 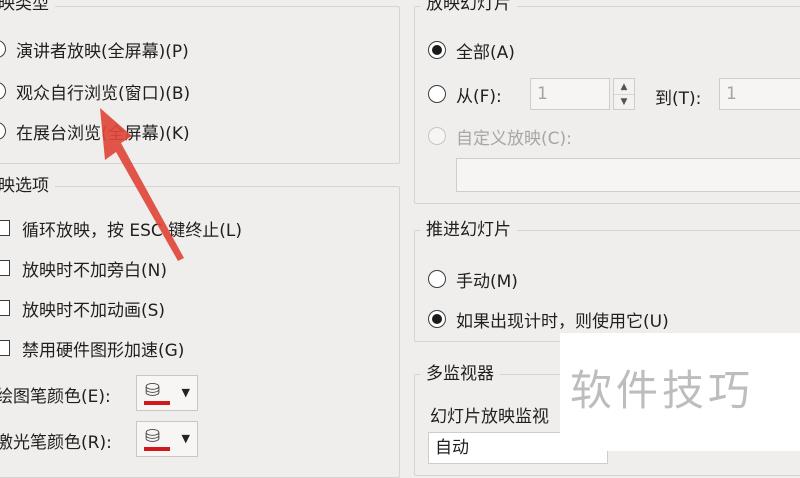 I want to click on annotation-arrow-shape, so click(x=142, y=184).